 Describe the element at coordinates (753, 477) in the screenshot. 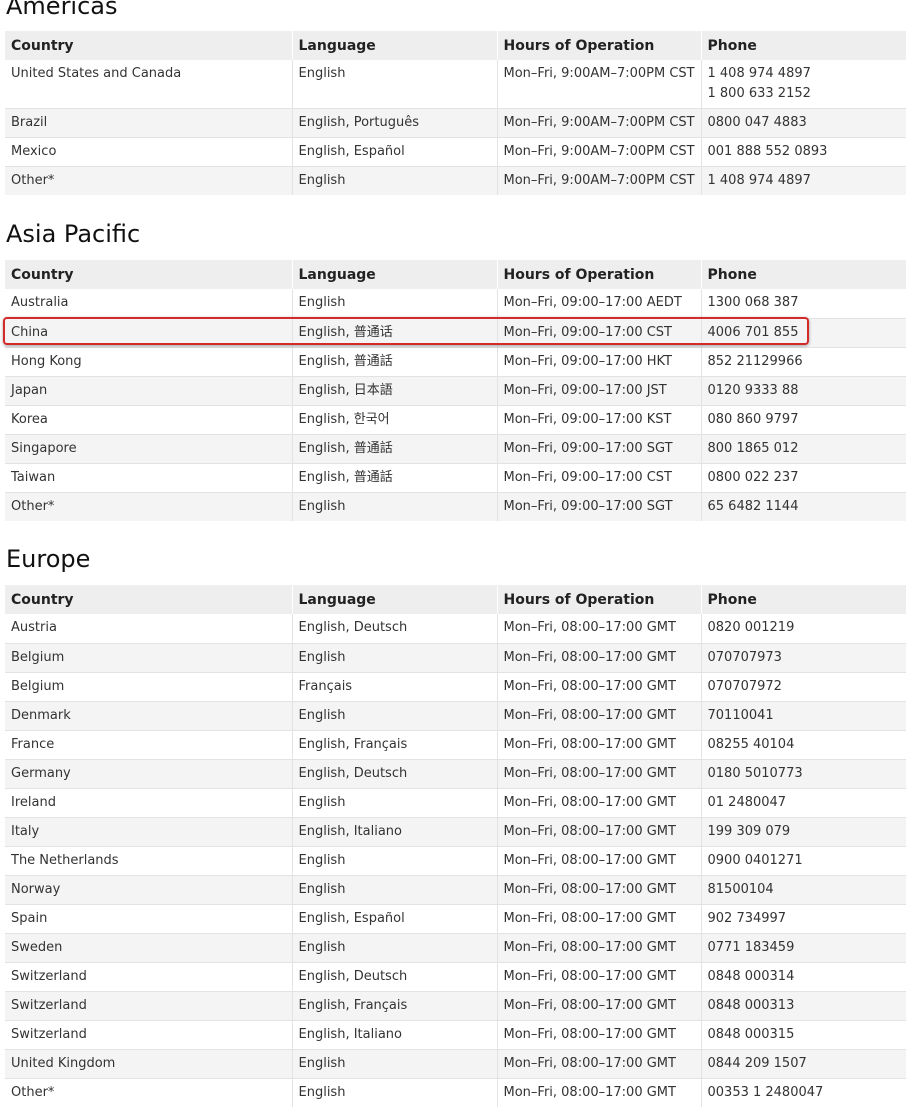

I see `phone-number: 0800 022 237` at that location.